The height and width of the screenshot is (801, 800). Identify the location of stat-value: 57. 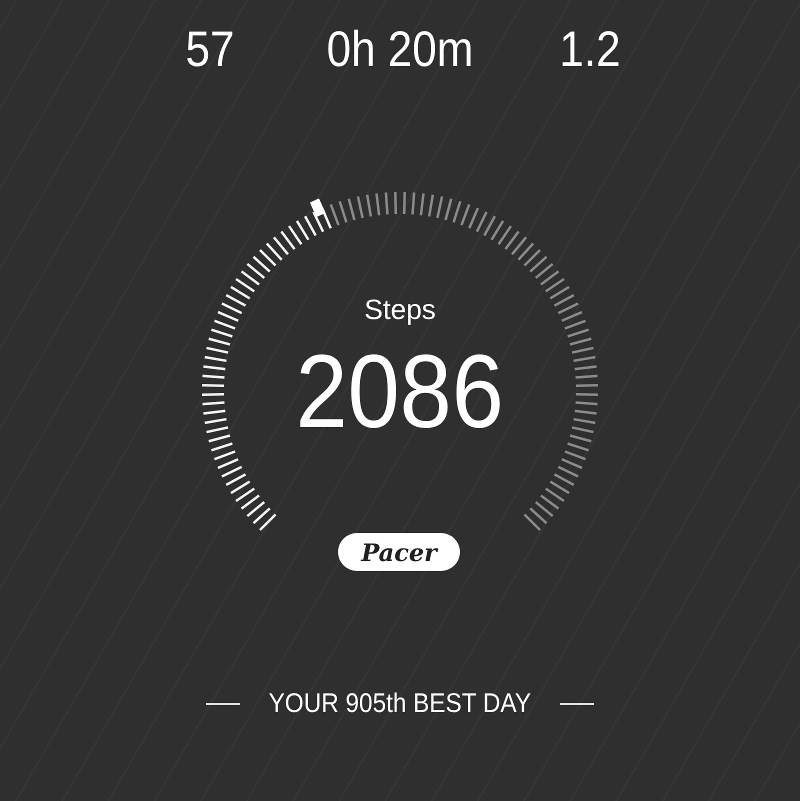
(210, 49).